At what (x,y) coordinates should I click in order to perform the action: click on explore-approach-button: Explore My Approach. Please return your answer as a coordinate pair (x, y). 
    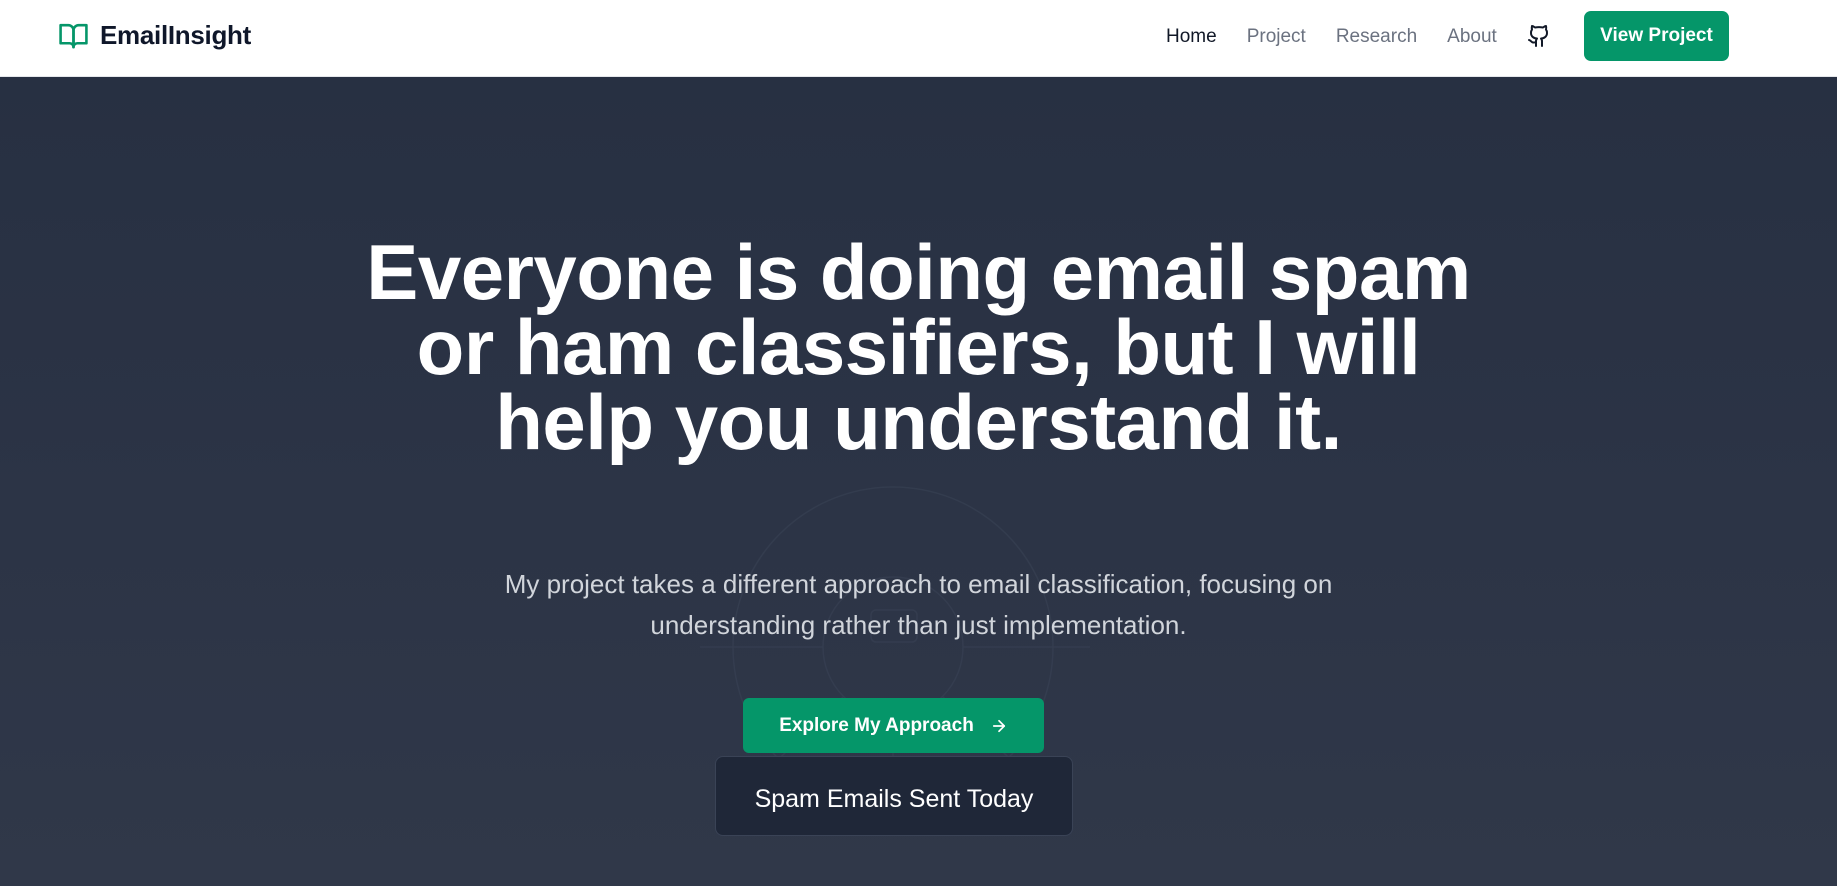
    Looking at the image, I should click on (893, 725).